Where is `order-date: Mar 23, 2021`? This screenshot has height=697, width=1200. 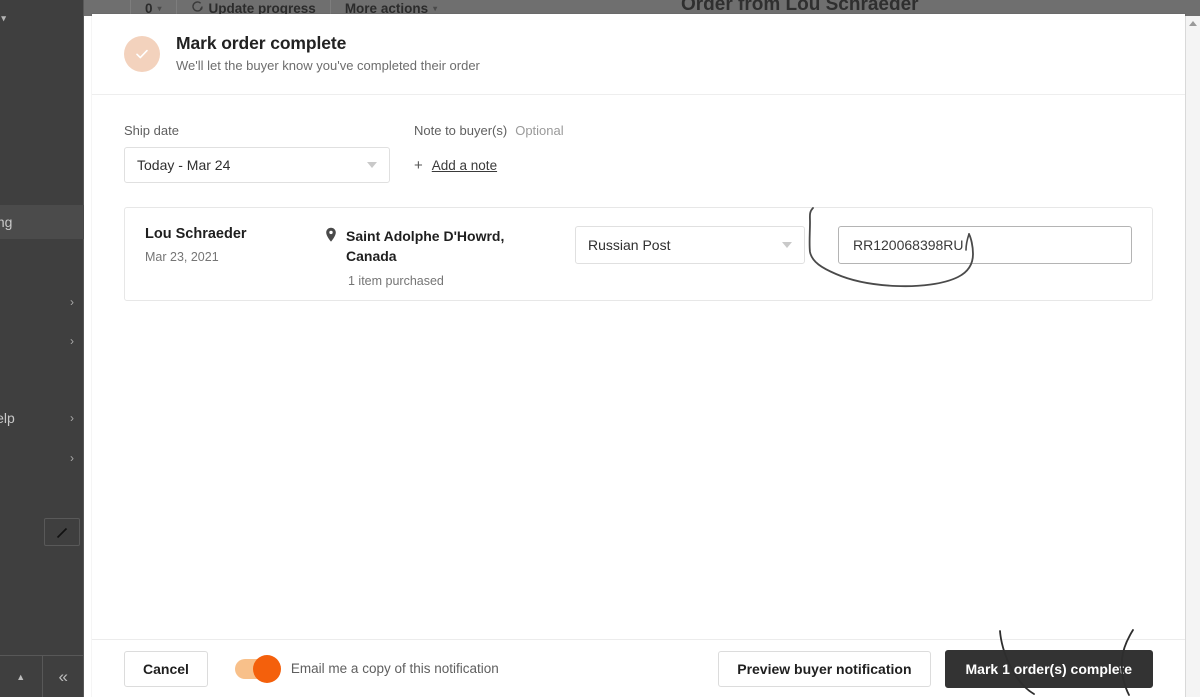 order-date: Mar 23, 2021 is located at coordinates (182, 257).